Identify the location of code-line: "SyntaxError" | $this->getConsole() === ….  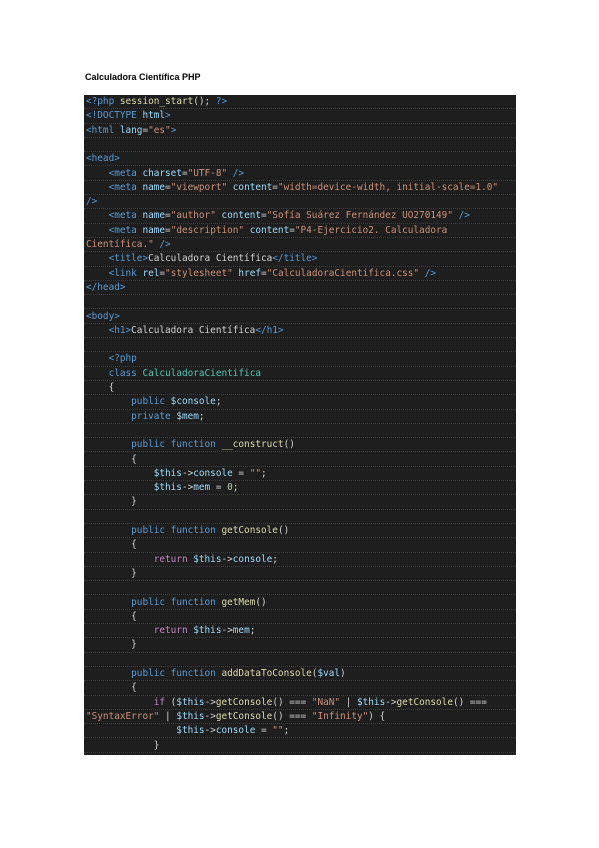
(300, 717).